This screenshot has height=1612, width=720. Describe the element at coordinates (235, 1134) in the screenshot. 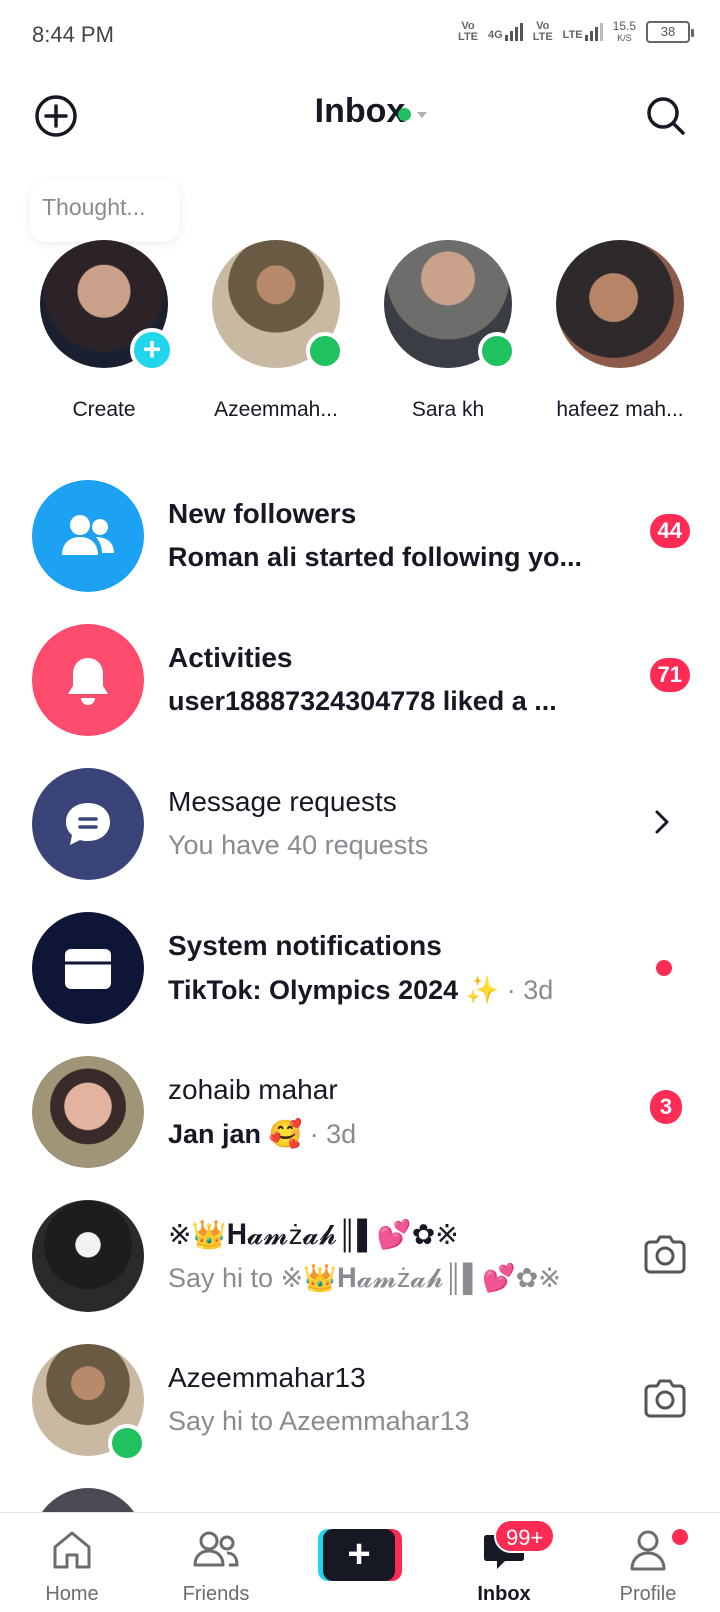

I see `row-subtitle-text: Jan jan 🥰` at that location.